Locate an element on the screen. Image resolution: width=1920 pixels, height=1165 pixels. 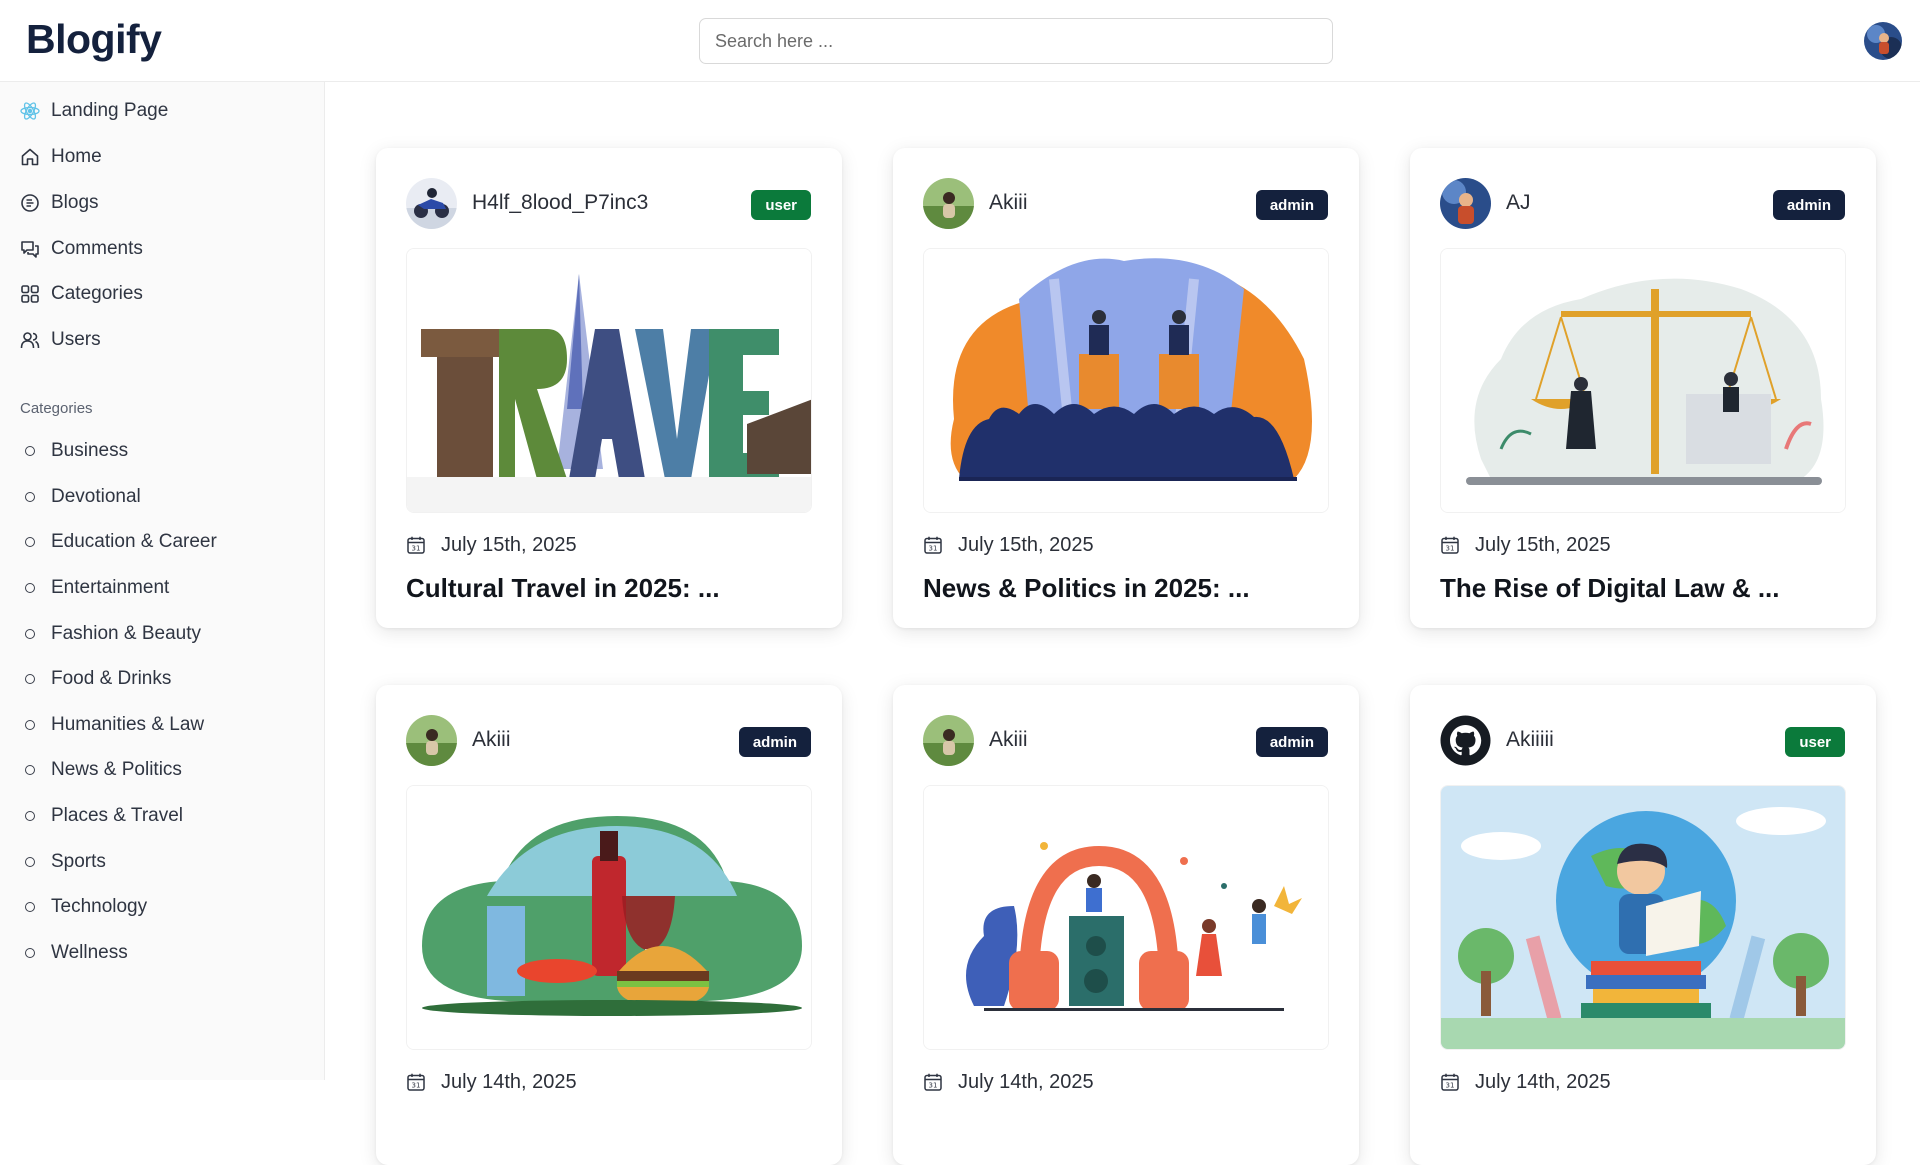
category-label: Food & Drinks is located at coordinates (111, 678).